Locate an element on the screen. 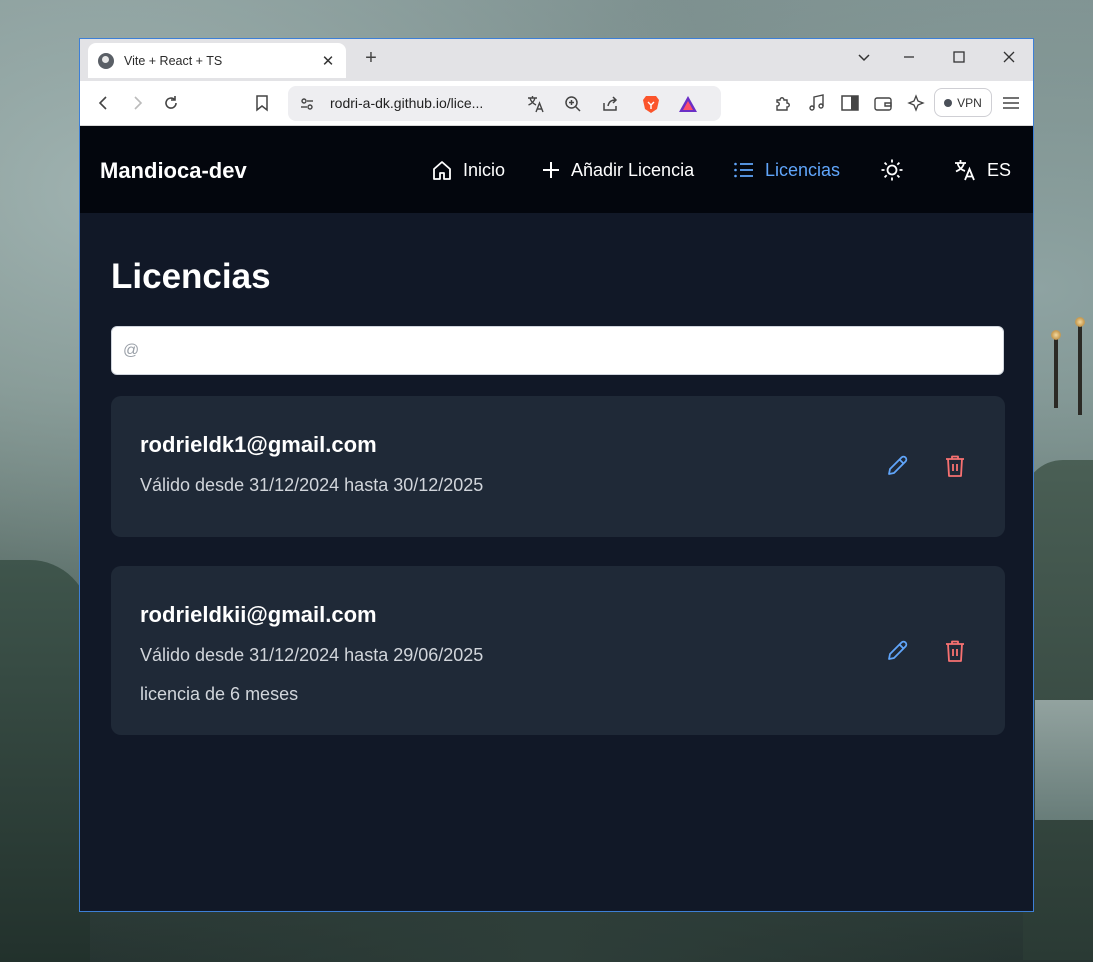 The height and width of the screenshot is (962, 1093). nav-item-anadir-licencia: Añadir Licencia is located at coordinates (617, 170).